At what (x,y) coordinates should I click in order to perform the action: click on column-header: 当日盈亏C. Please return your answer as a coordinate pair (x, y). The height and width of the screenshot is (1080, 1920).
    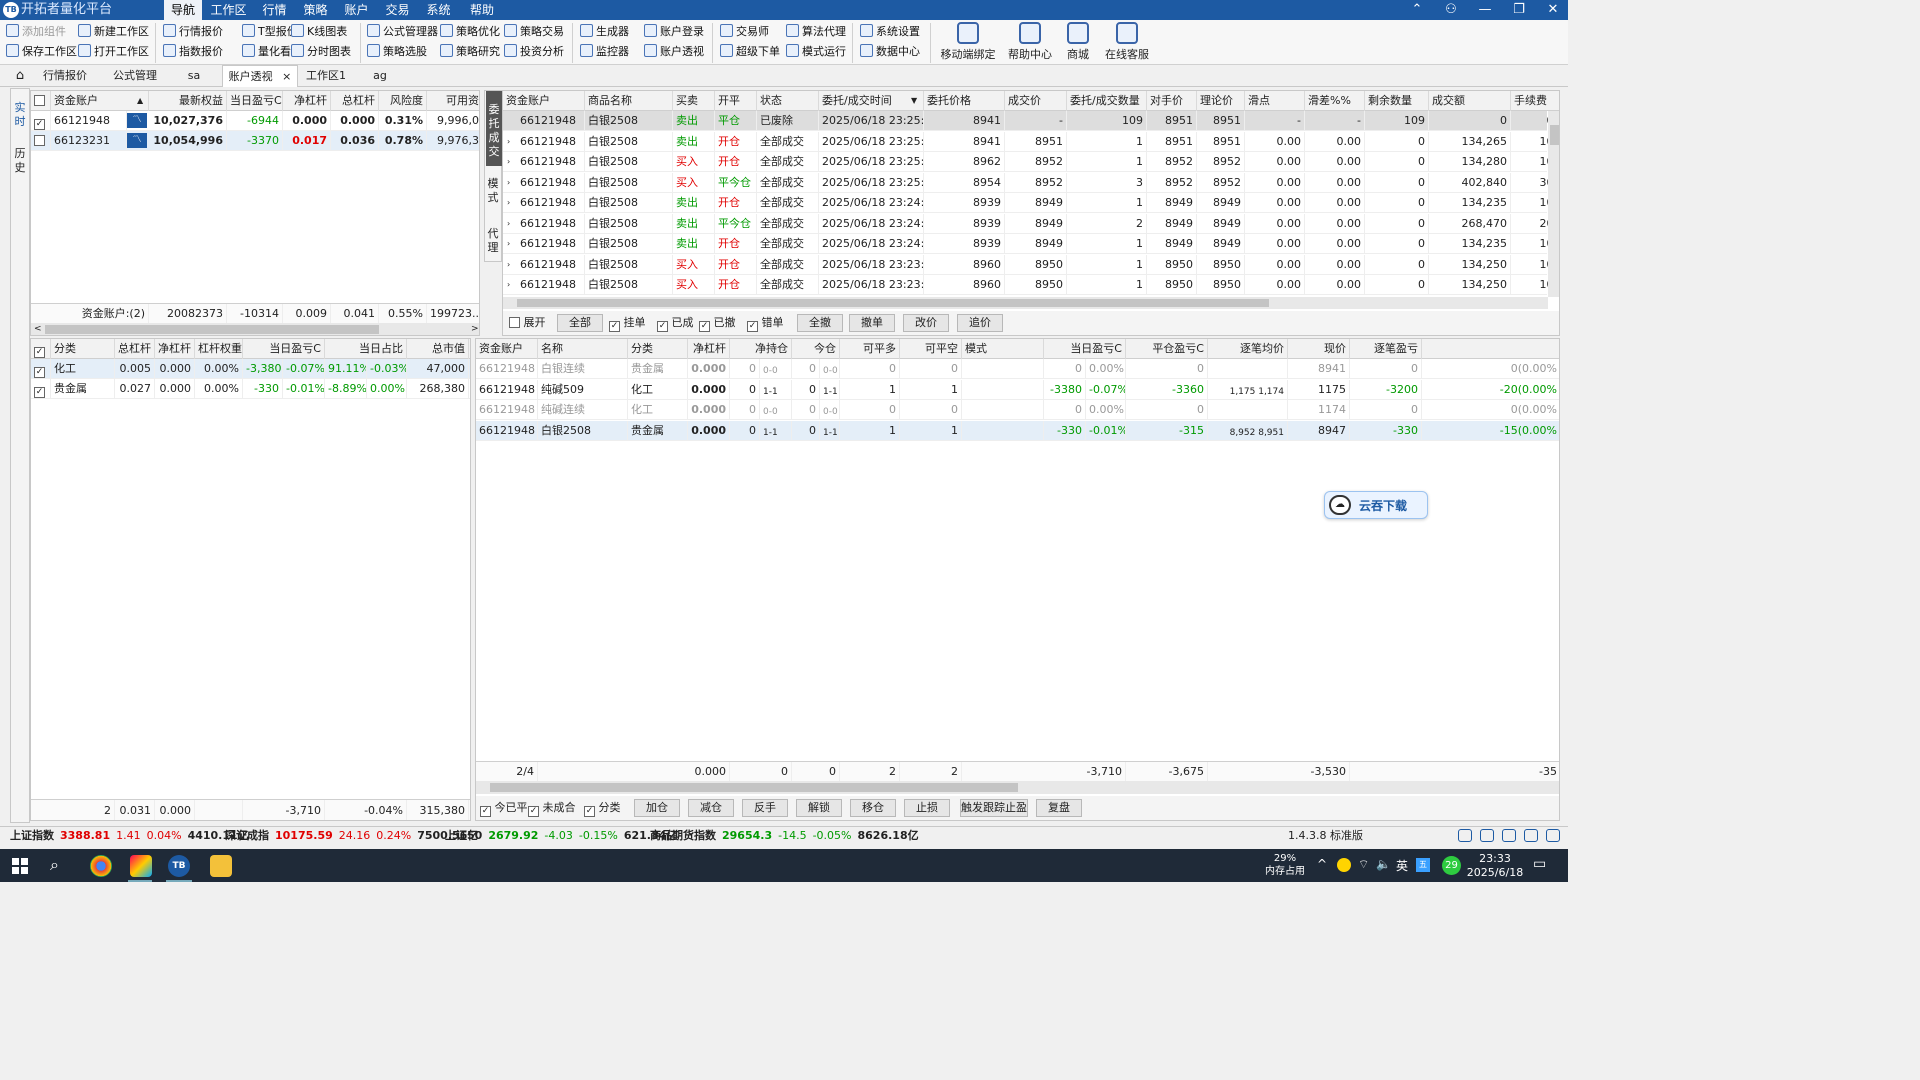
    Looking at the image, I should click on (284, 349).